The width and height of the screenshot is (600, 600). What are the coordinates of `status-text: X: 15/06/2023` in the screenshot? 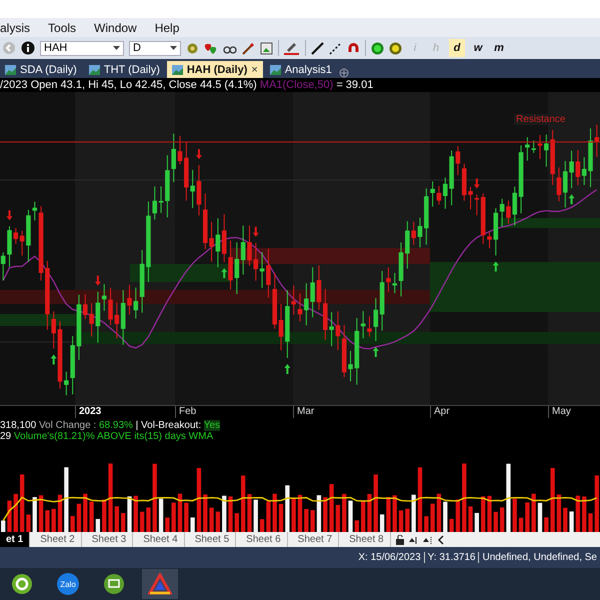 It's located at (389, 557).